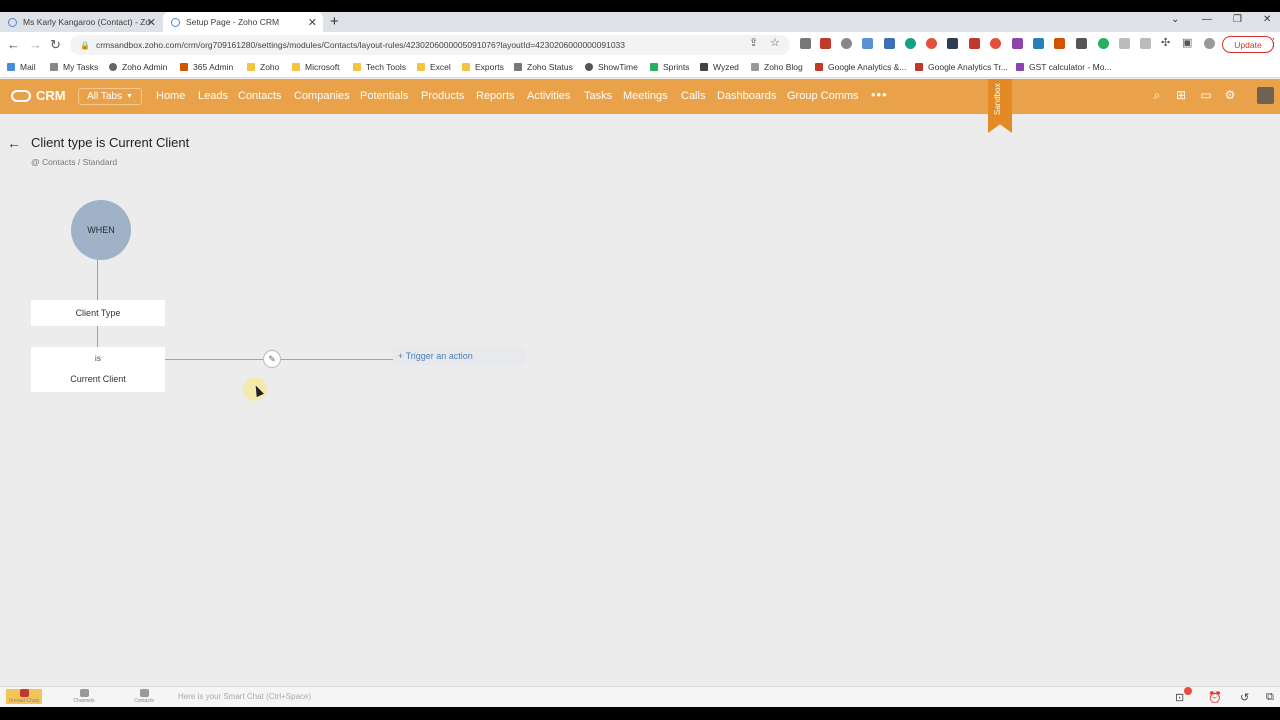 Image resolution: width=1280 pixels, height=720 pixels. What do you see at coordinates (74, 67) in the screenshot?
I see `bookmark-my-tasks: My Tasks` at bounding box center [74, 67].